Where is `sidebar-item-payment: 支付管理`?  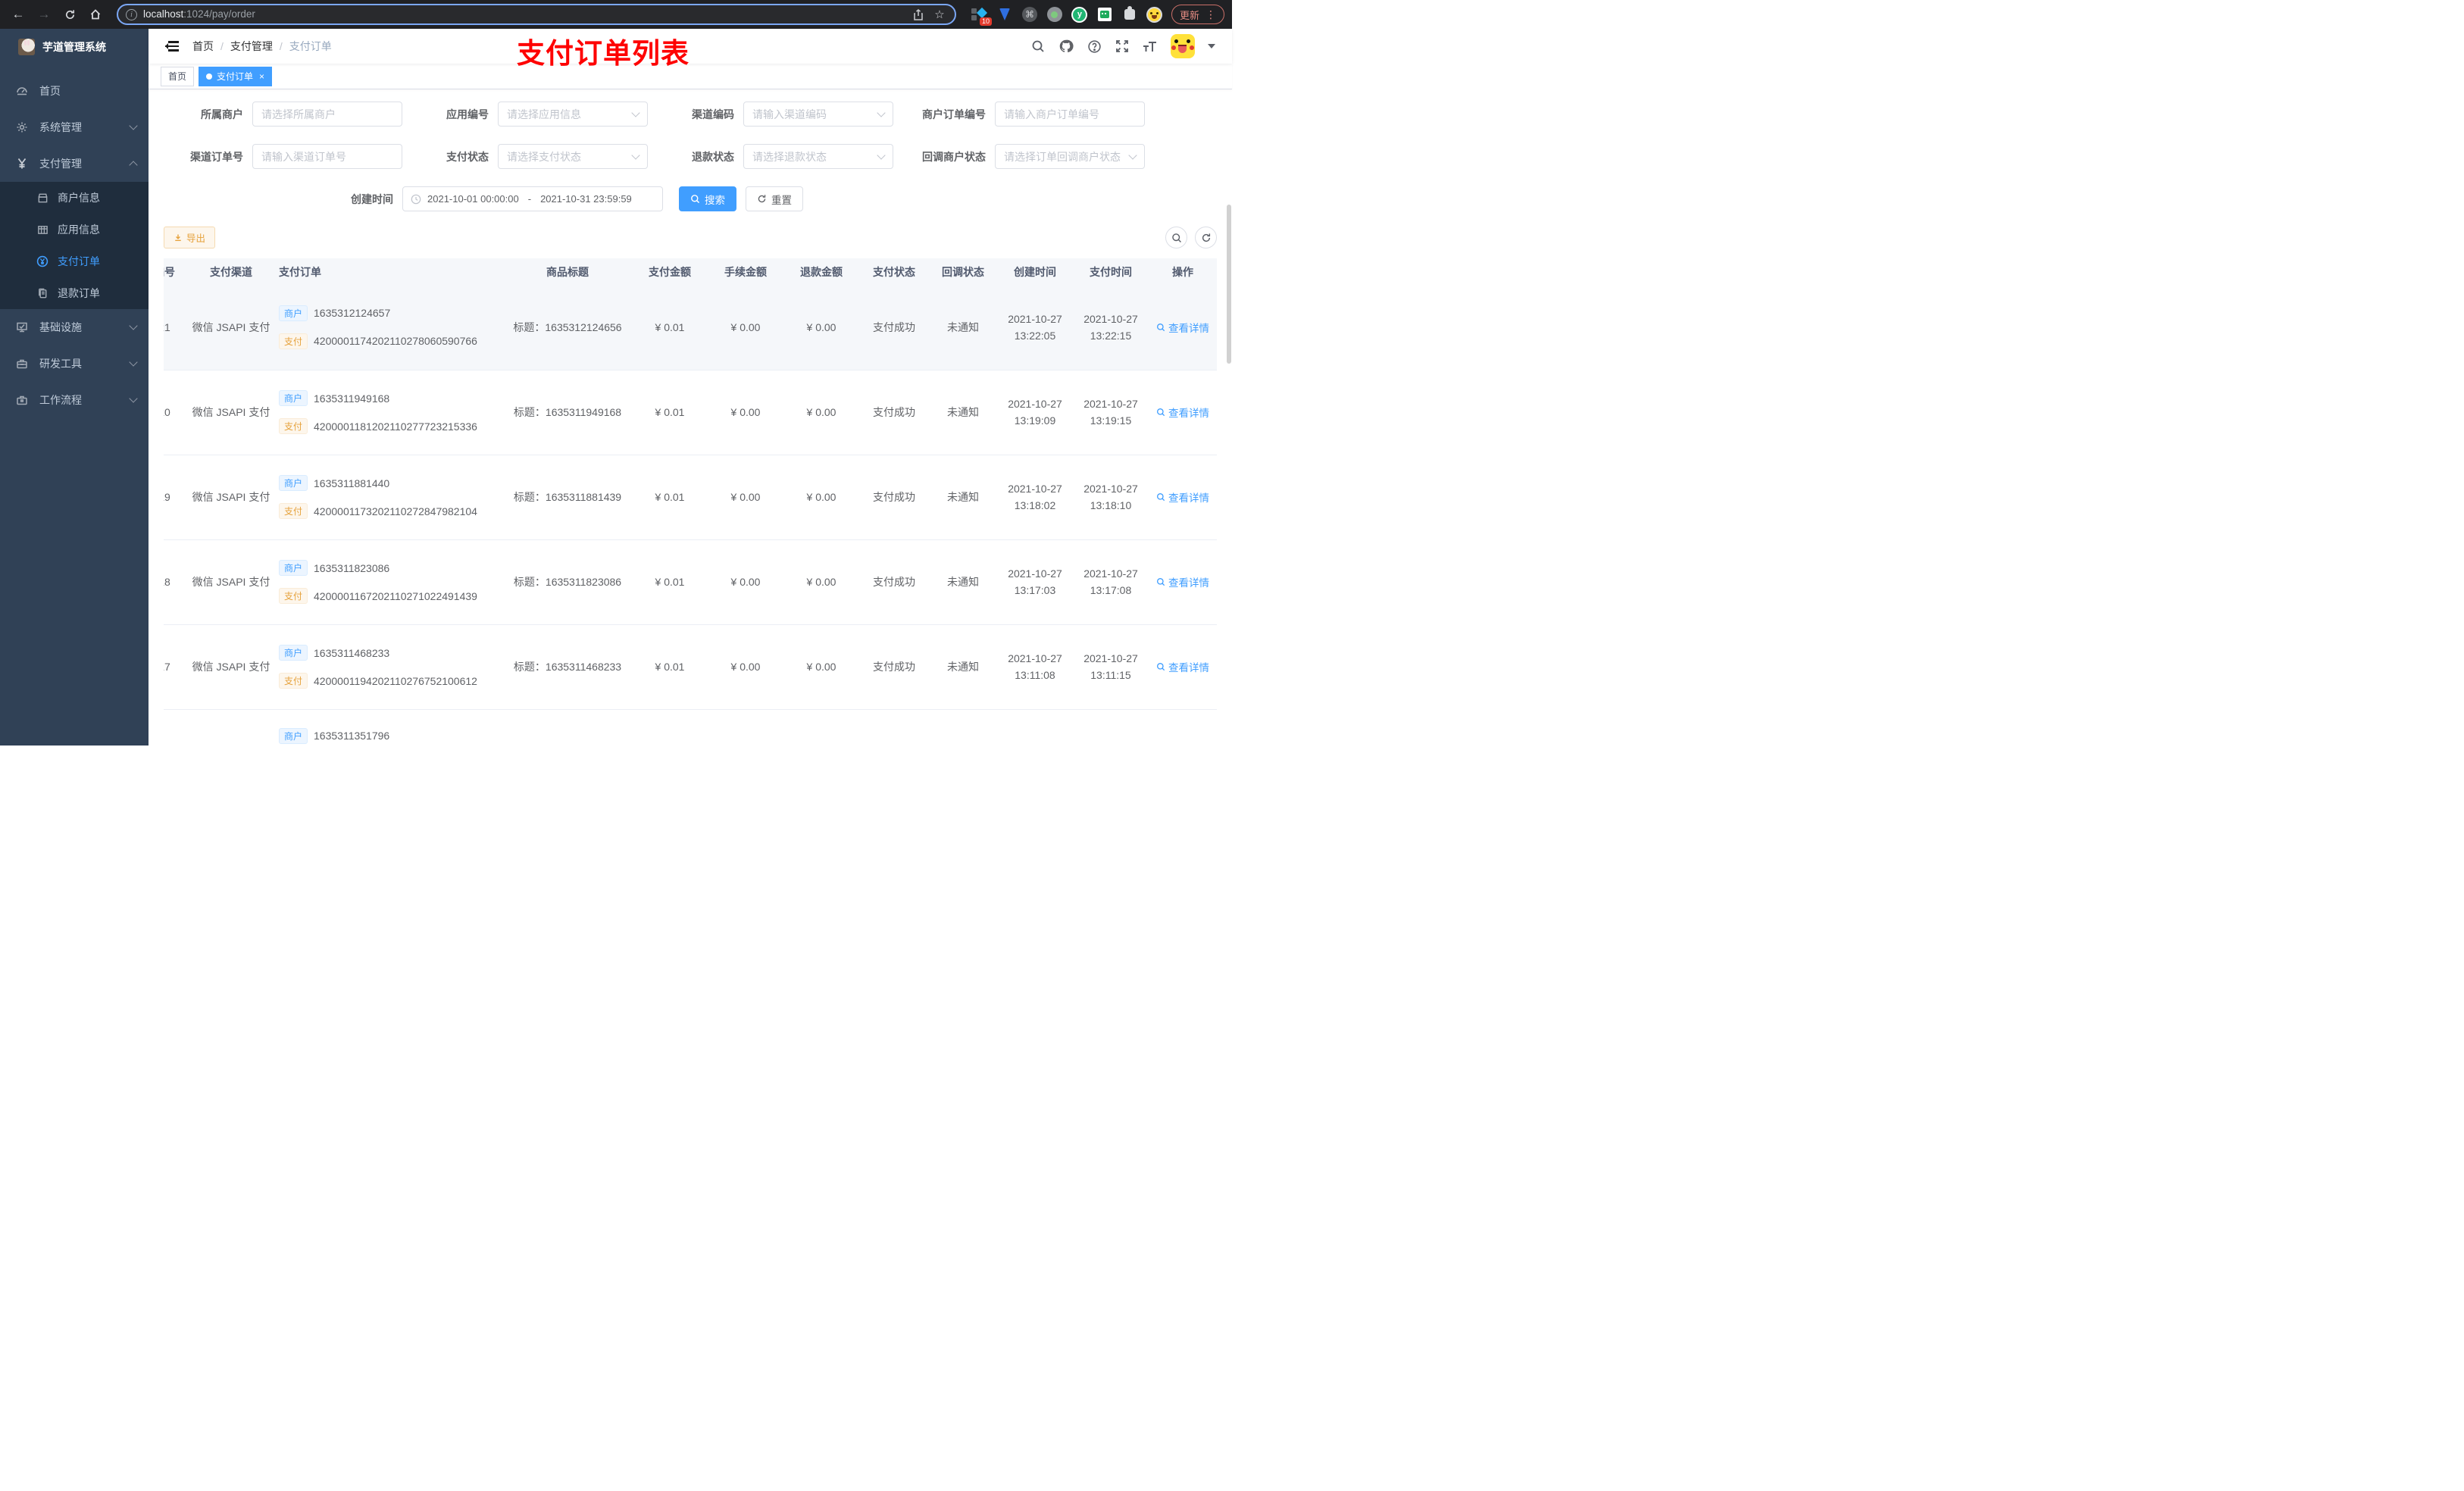 sidebar-item-payment: 支付管理 is located at coordinates (74, 163).